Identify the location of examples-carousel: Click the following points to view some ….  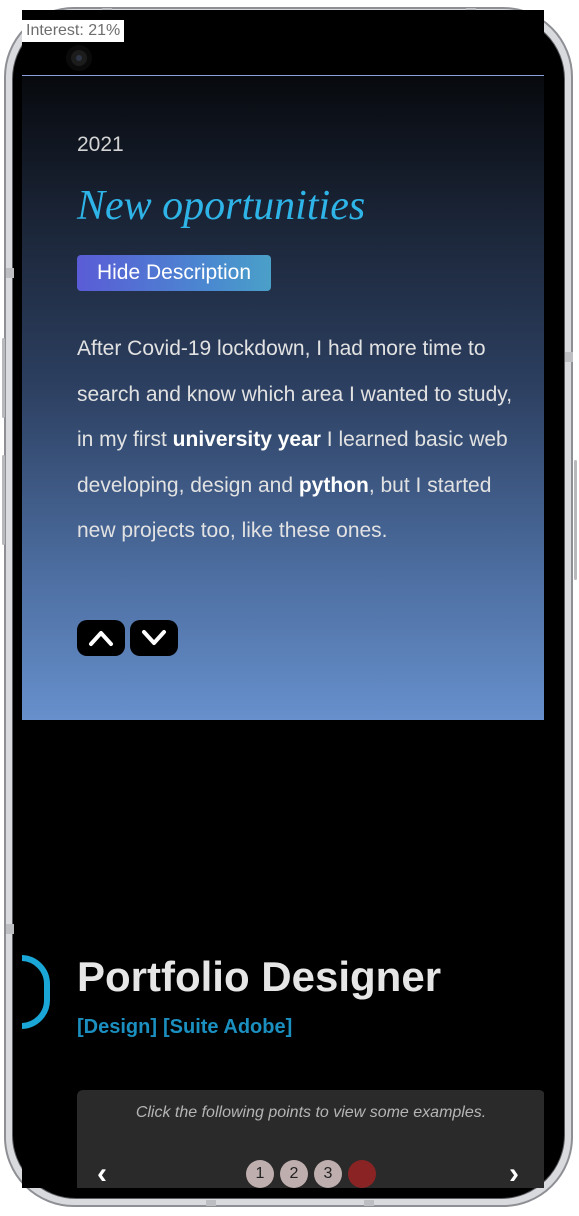
(310, 1139).